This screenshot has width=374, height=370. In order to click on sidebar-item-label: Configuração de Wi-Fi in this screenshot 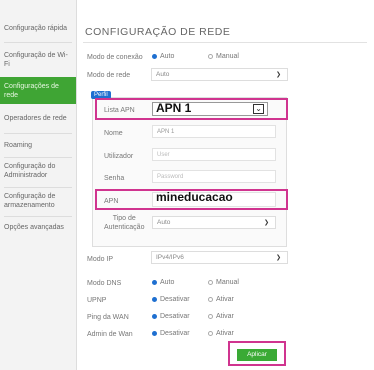, I will do `click(36, 60)`.